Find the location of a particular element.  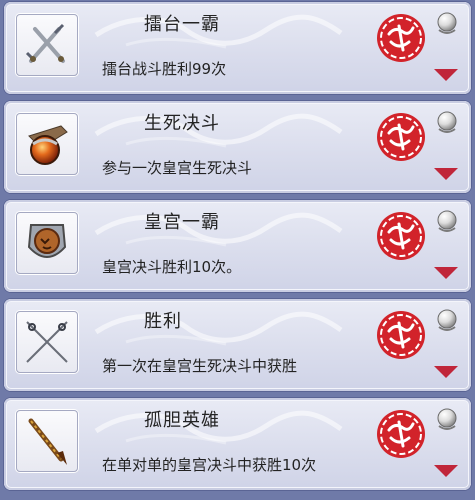

war-horn-icon is located at coordinates (48, 145).